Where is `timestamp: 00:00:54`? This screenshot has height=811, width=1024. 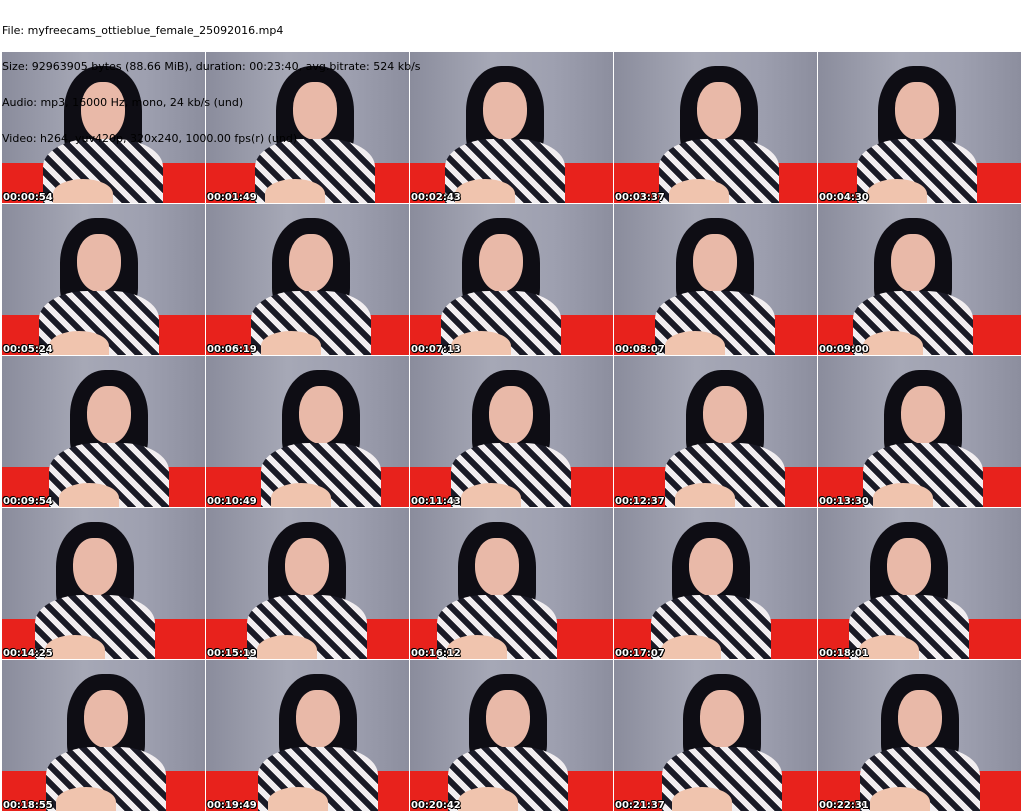
timestamp: 00:00:54 is located at coordinates (28, 197).